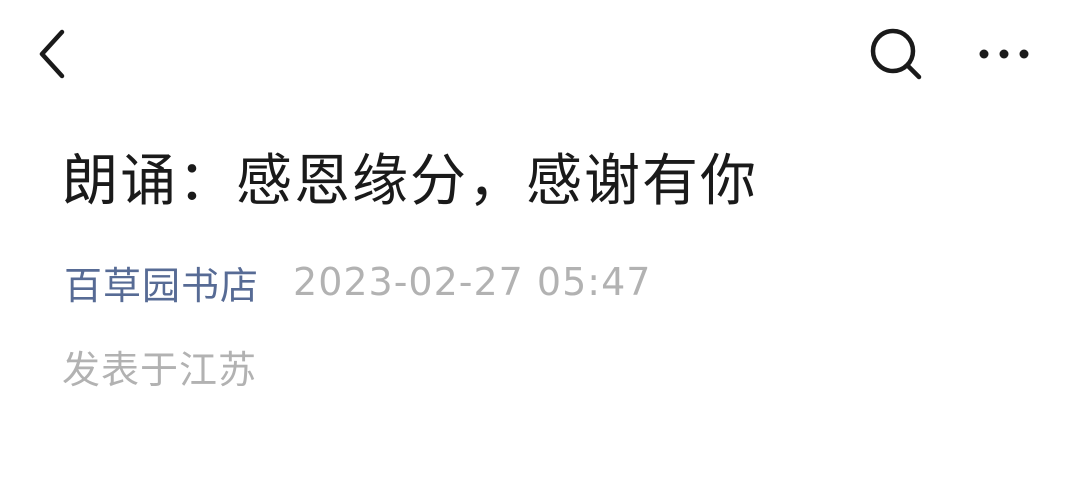  I want to click on article-meta: 百草园书店 2023-02-27 05:47, so click(357, 282).